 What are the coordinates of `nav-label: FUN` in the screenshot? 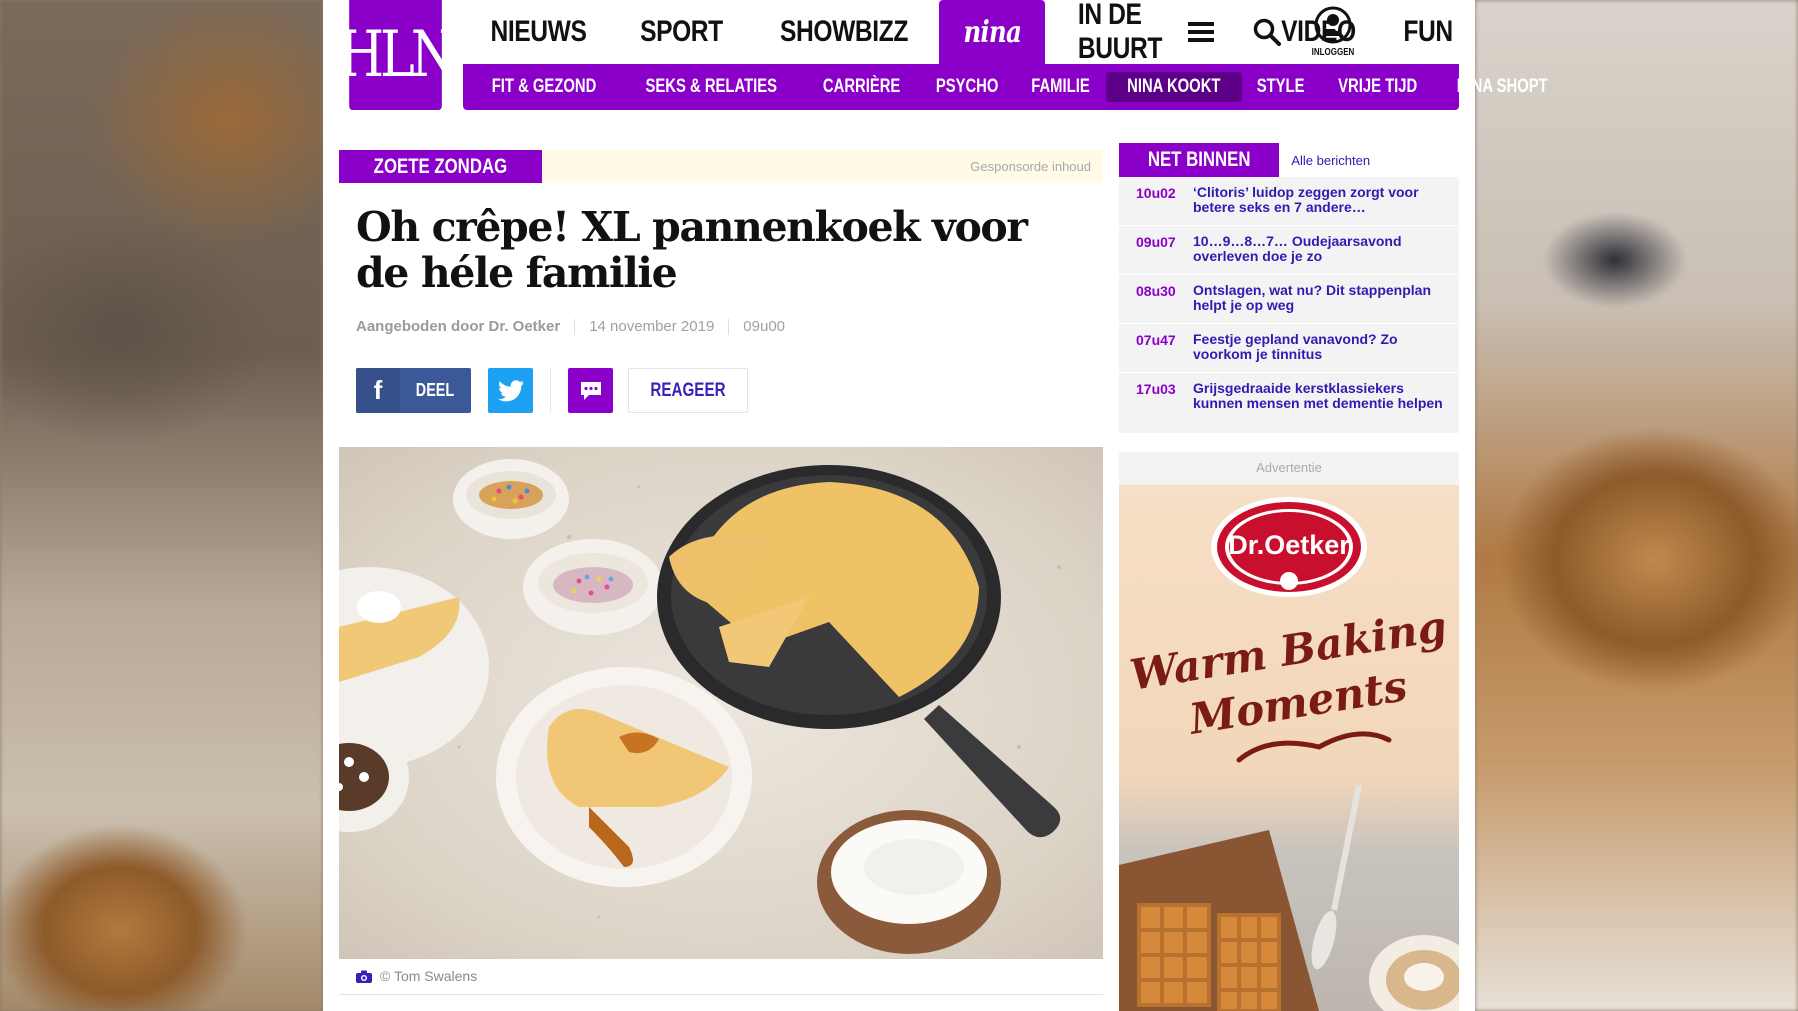 It's located at (1428, 31).